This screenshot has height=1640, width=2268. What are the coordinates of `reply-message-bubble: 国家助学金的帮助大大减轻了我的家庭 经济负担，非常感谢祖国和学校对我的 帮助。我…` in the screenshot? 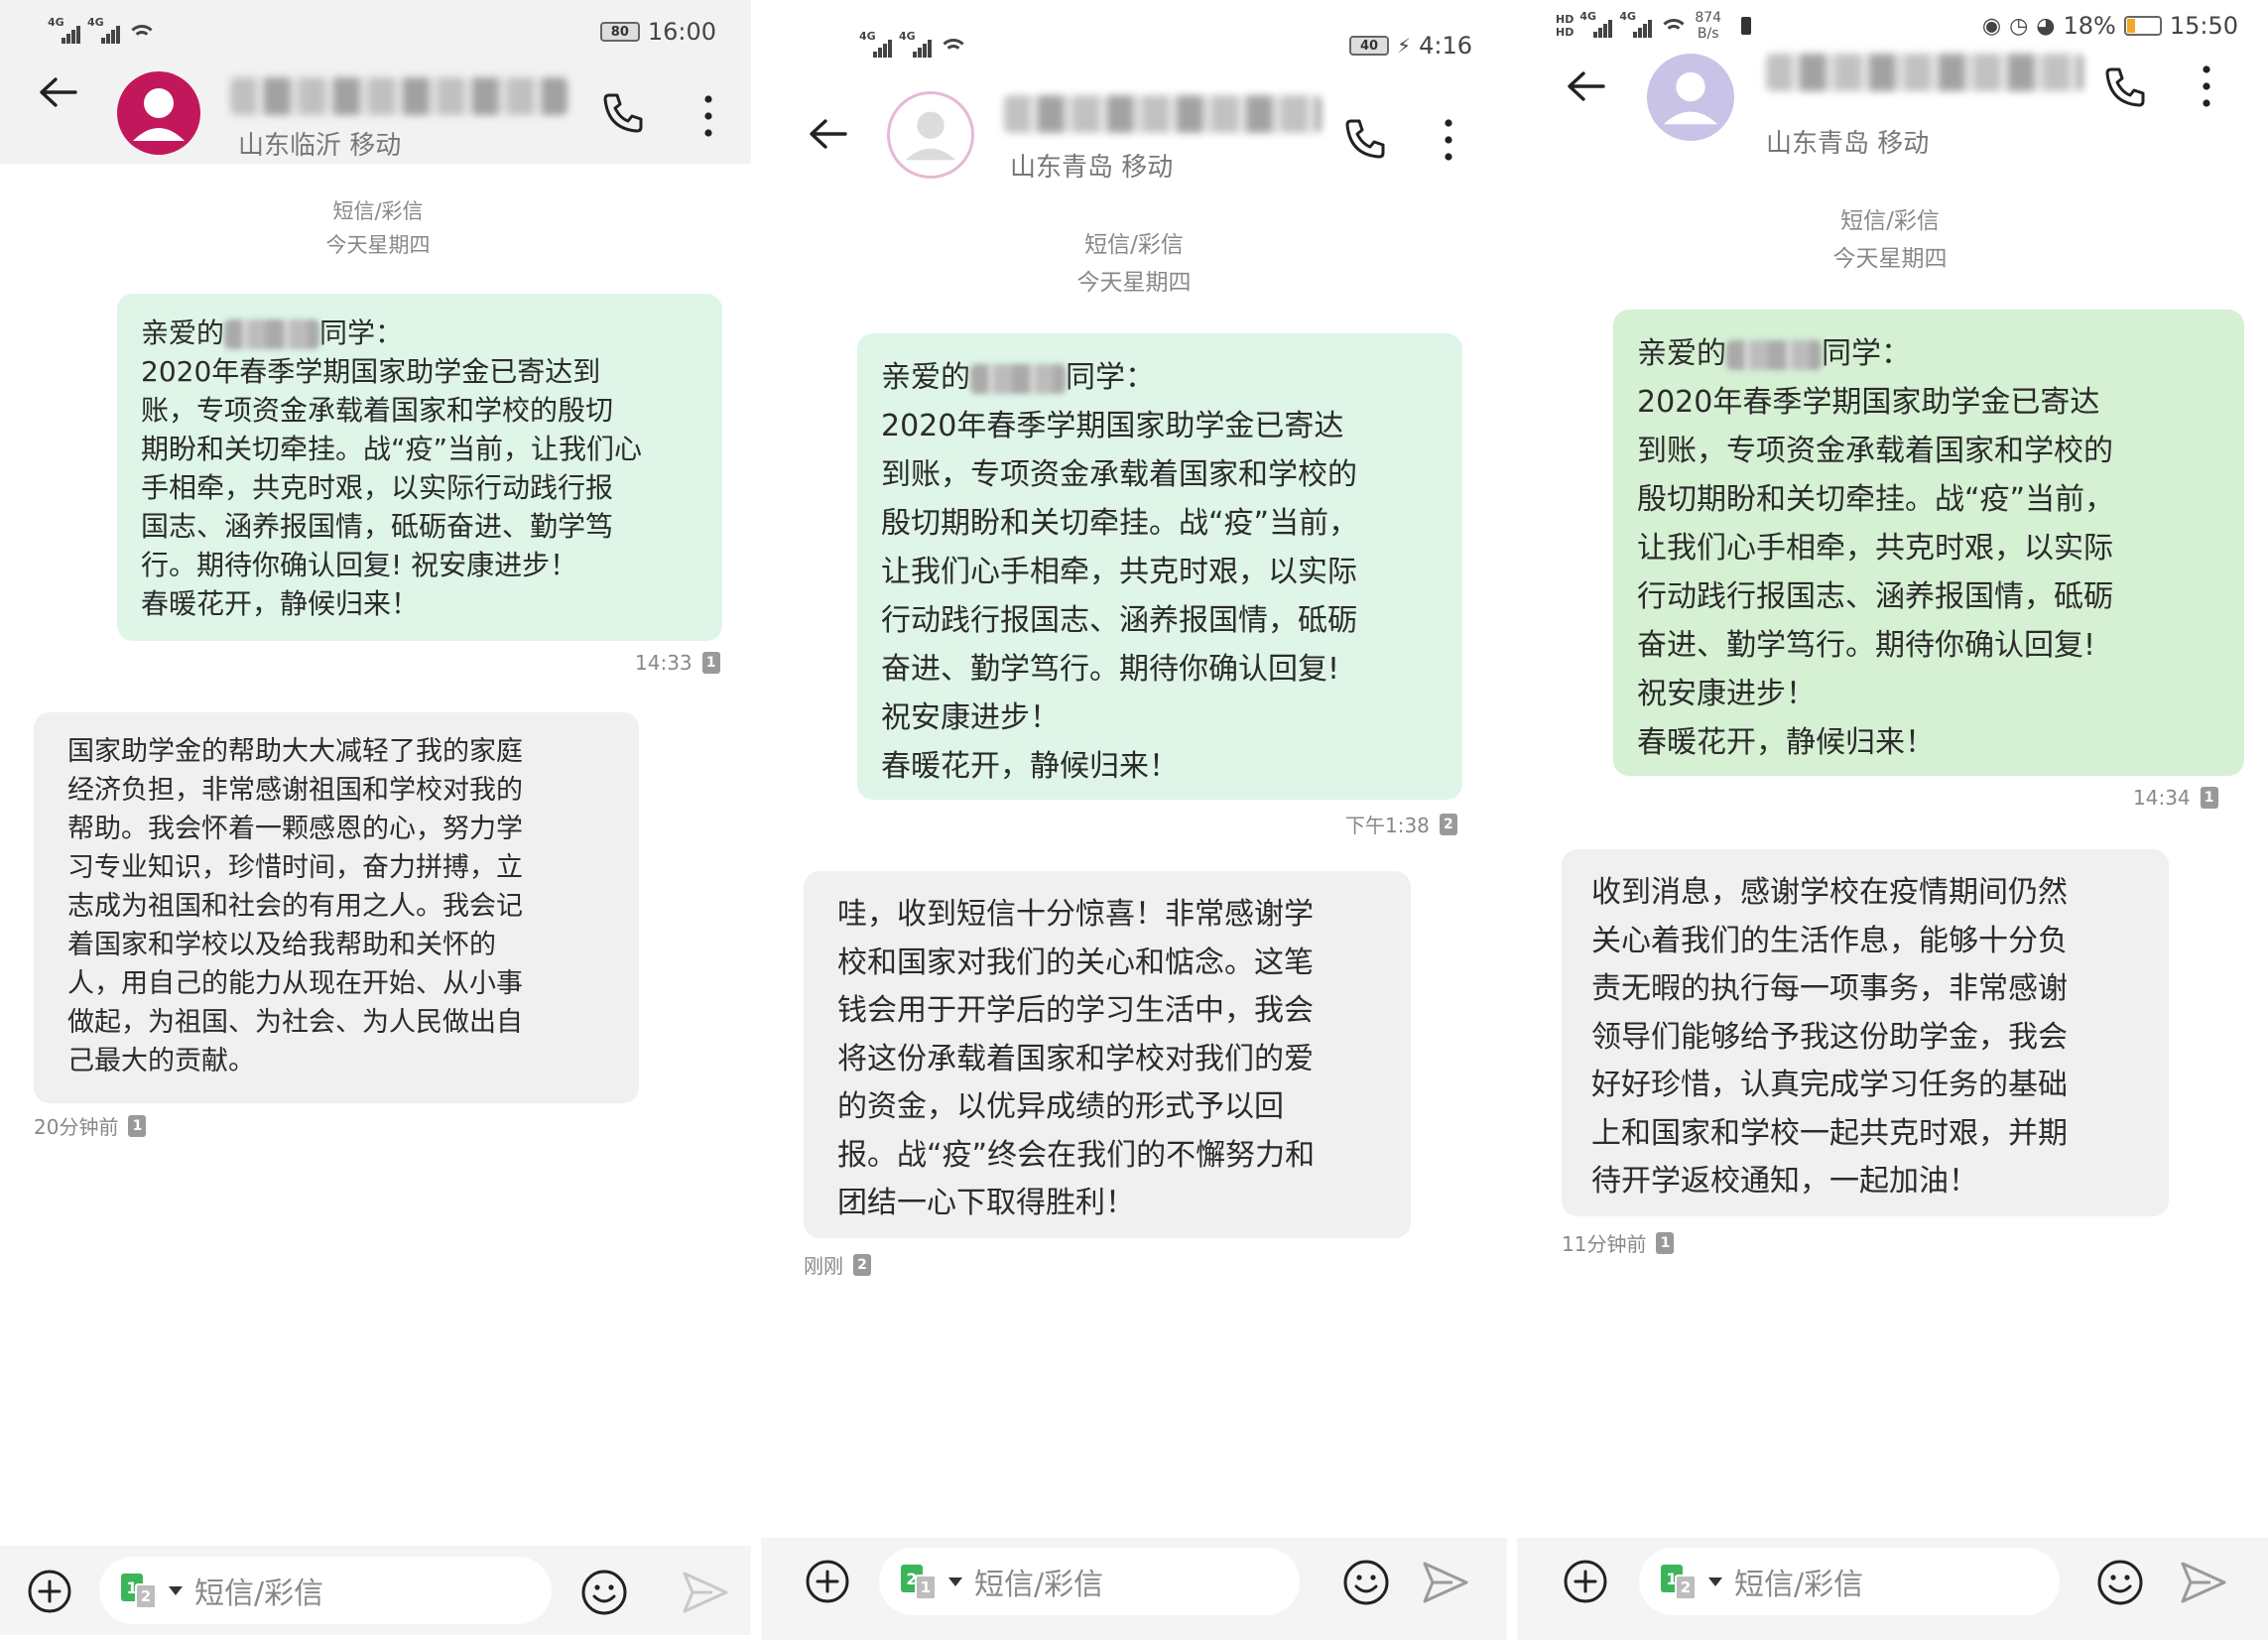 It's located at (336, 907).